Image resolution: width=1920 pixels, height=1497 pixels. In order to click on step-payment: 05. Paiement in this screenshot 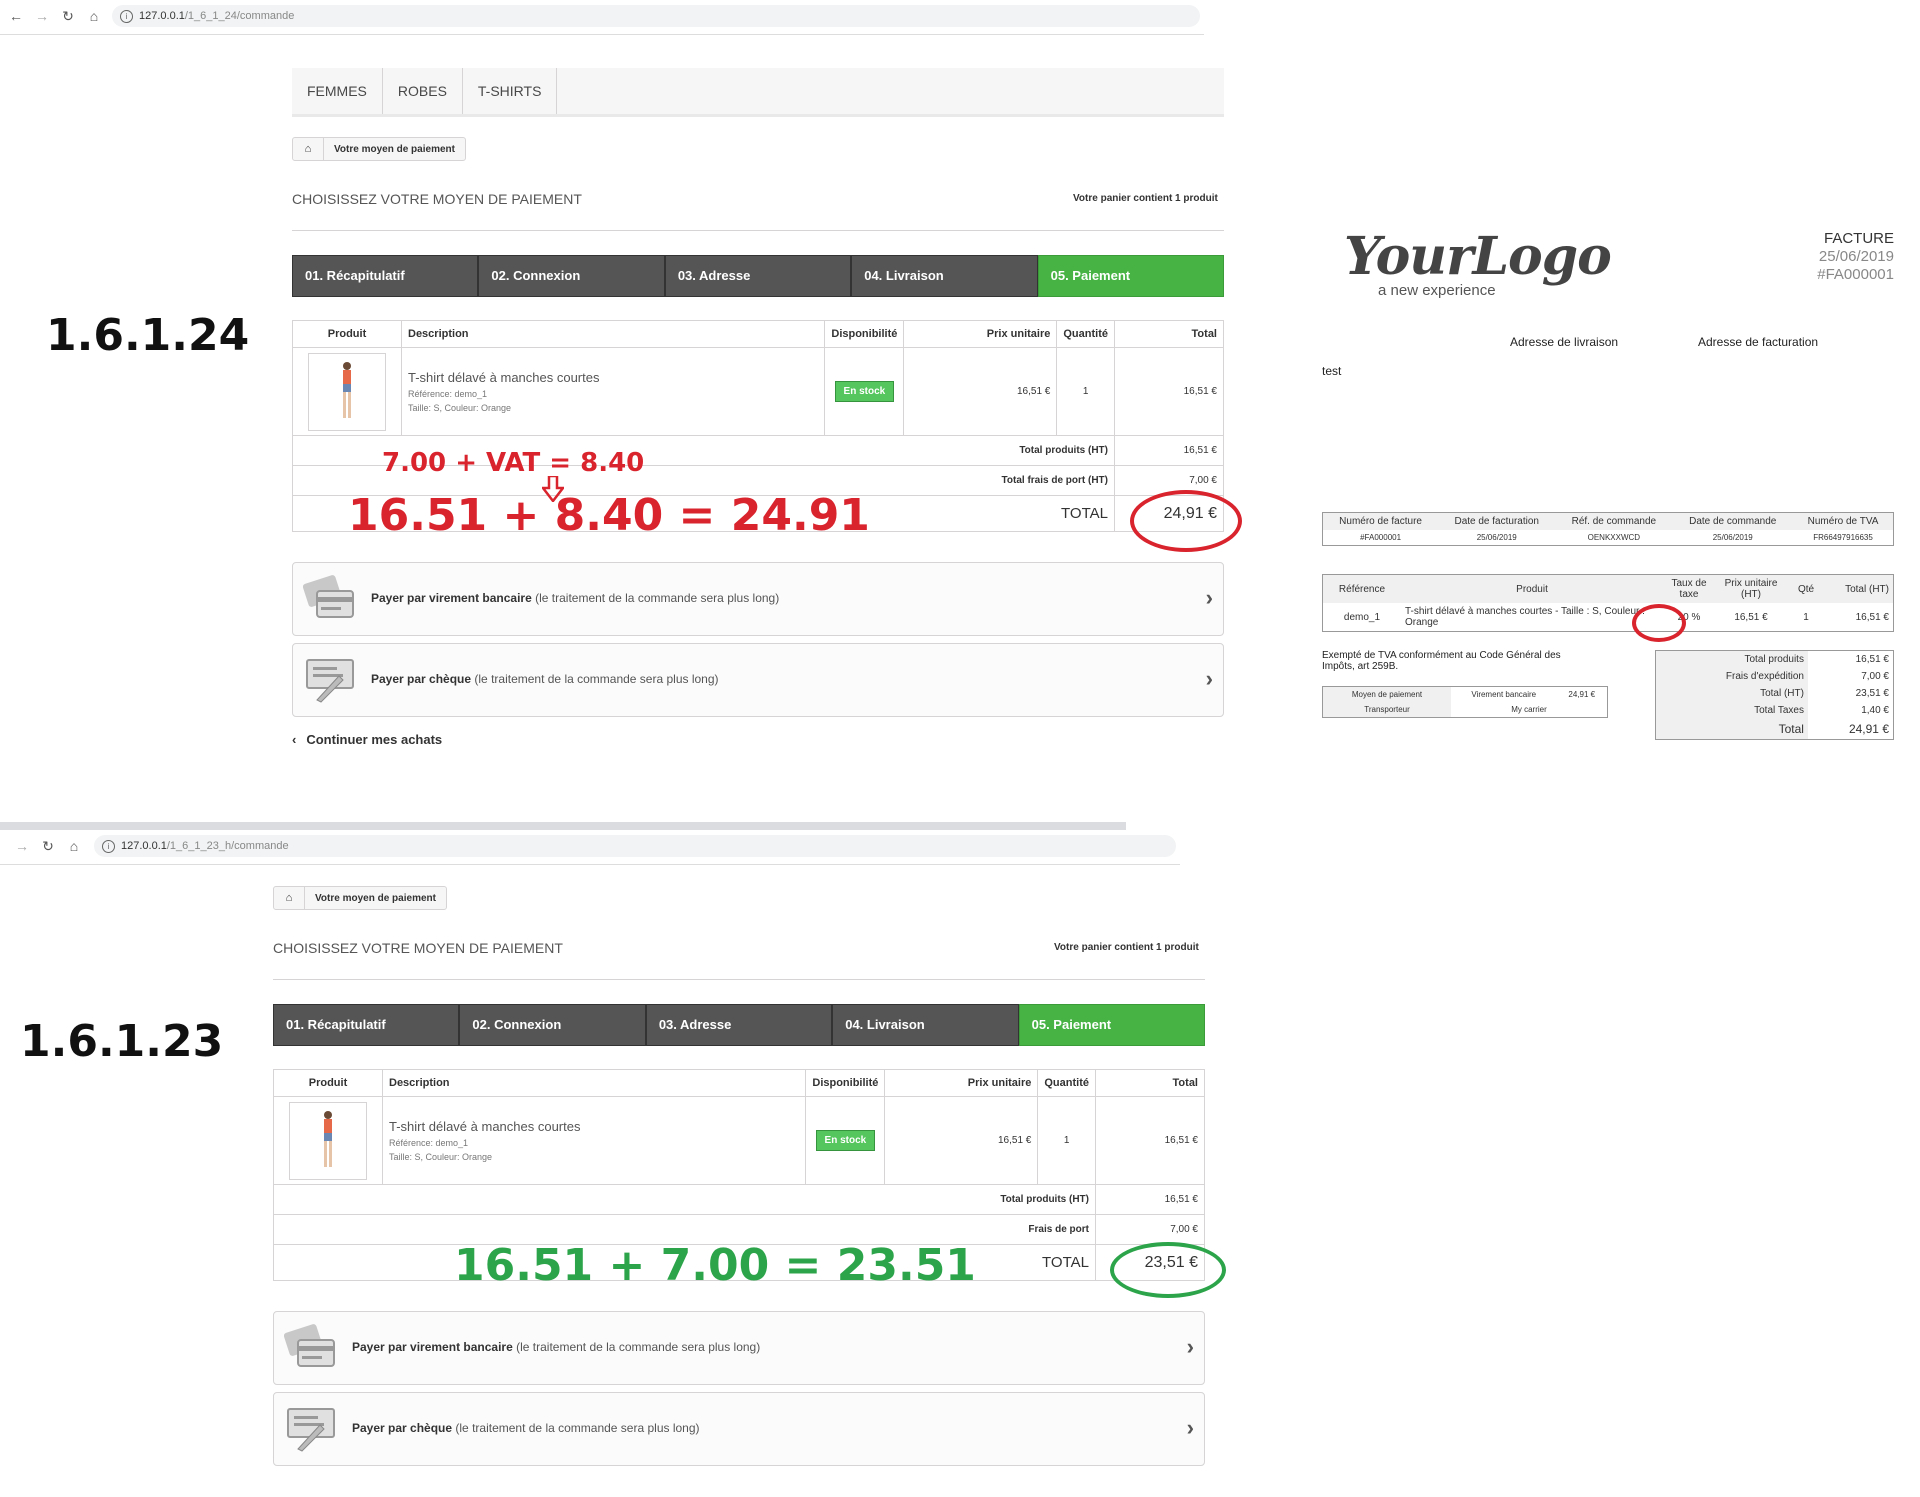, I will do `click(1131, 276)`.